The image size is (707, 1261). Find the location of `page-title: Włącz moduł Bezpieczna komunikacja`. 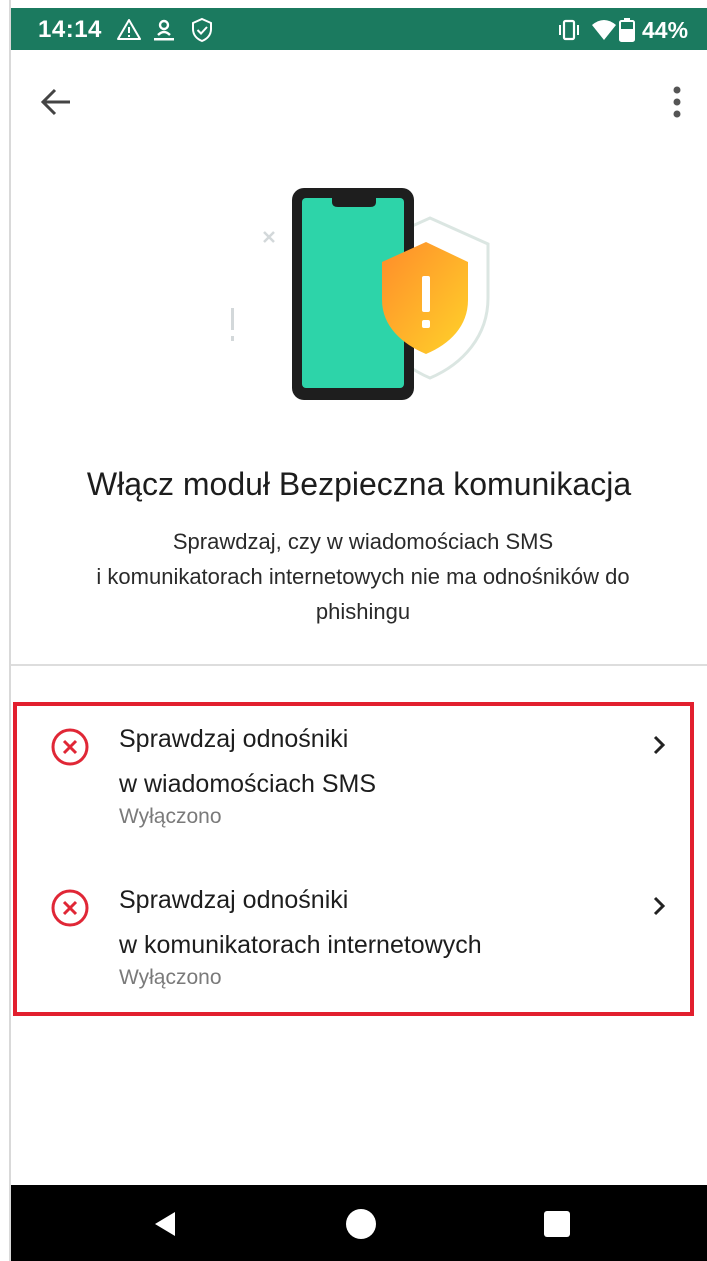

page-title: Włącz moduł Bezpieczna komunikacja is located at coordinates (359, 484).